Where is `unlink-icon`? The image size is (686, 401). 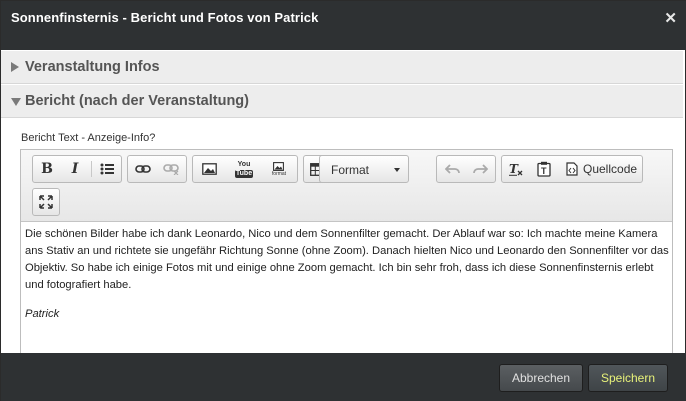
unlink-icon is located at coordinates (171, 169).